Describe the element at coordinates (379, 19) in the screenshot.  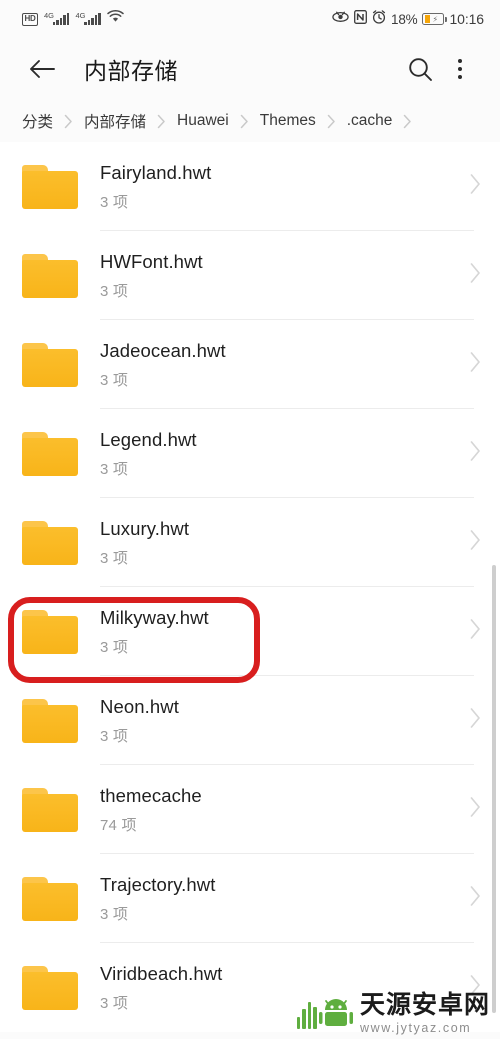
I see `alarm-clock-icon` at that location.